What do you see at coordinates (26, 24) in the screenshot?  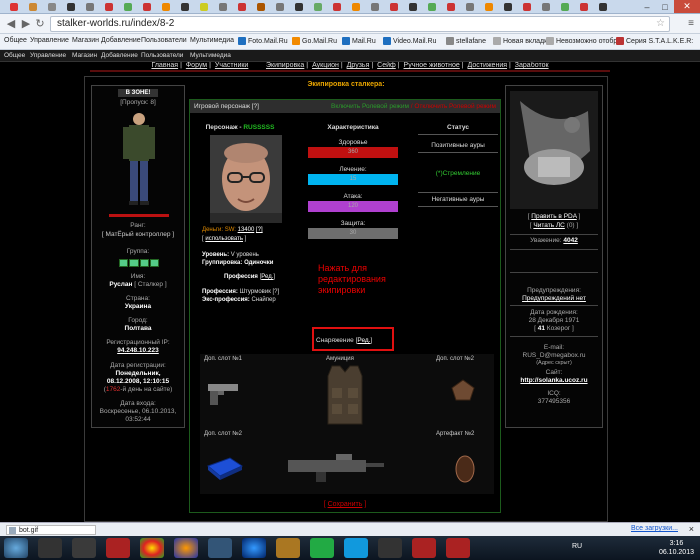 I see `forward-button: ▶` at bounding box center [26, 24].